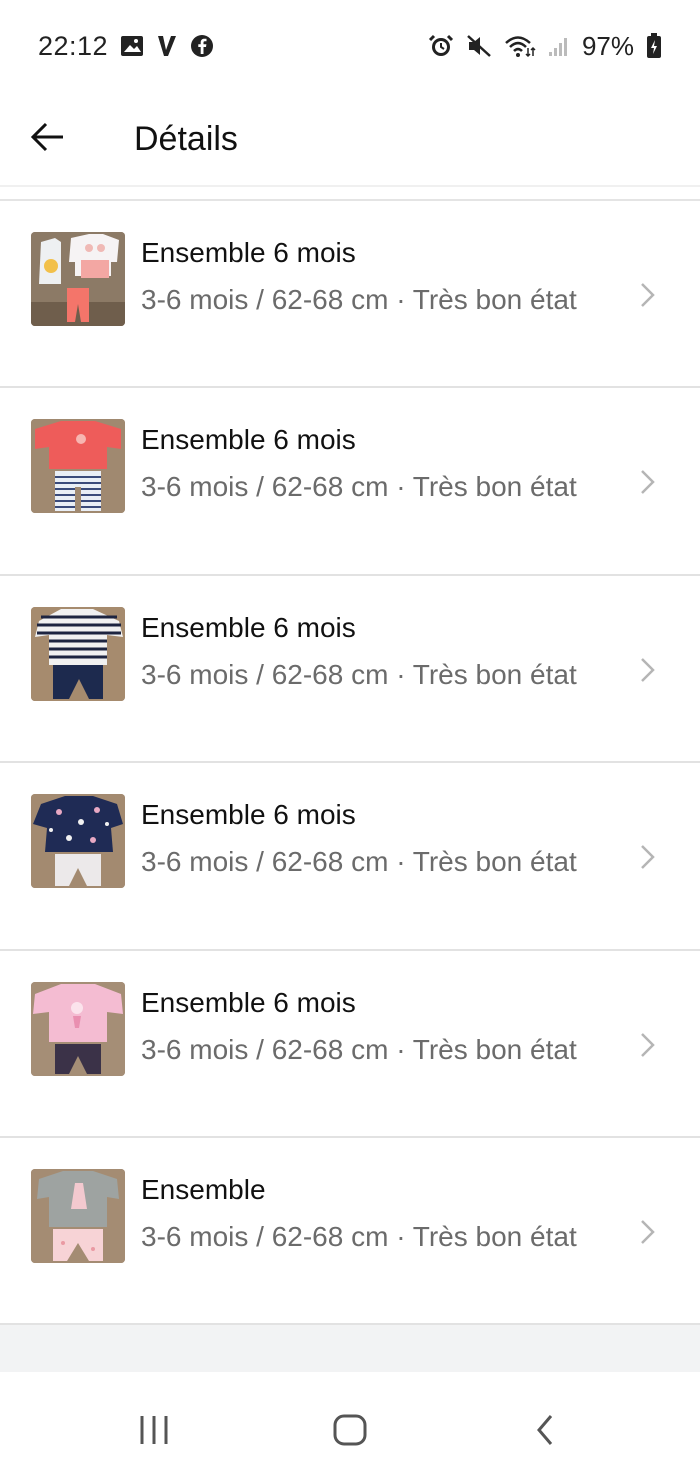 This screenshot has width=700, height=1478. I want to click on arrow-left-icon, so click(48, 139).